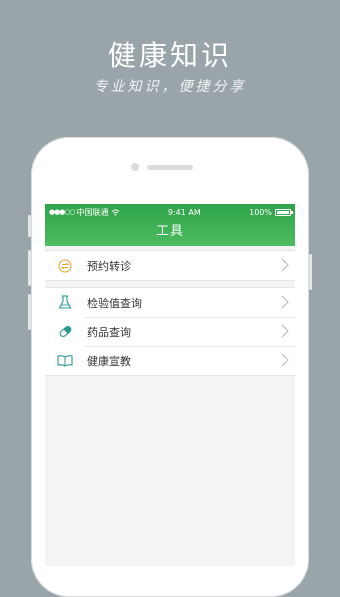  What do you see at coordinates (170, 302) in the screenshot?
I see `menu-item-lab-values: 检验值查询` at bounding box center [170, 302].